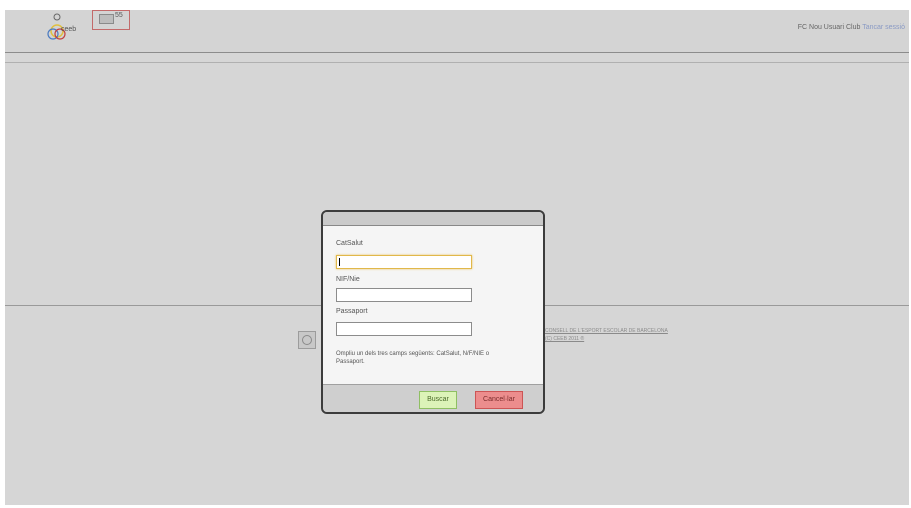  What do you see at coordinates (106, 19) in the screenshot?
I see `envelope-icon` at bounding box center [106, 19].